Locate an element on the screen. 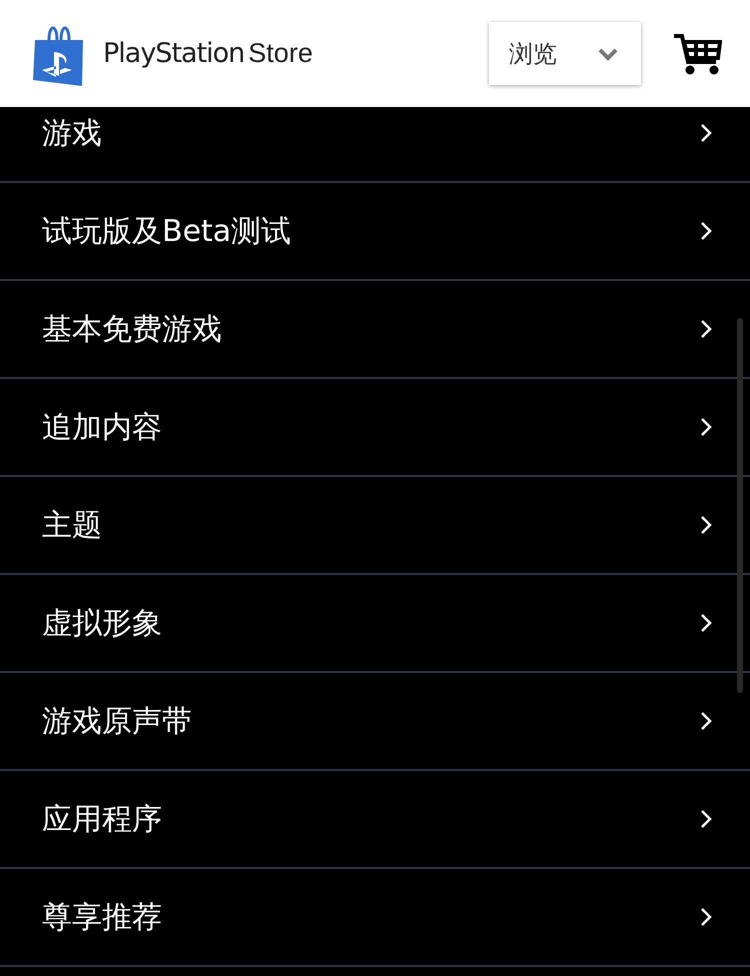 The width and height of the screenshot is (750, 976). category-label: 主题 is located at coordinates (72, 525).